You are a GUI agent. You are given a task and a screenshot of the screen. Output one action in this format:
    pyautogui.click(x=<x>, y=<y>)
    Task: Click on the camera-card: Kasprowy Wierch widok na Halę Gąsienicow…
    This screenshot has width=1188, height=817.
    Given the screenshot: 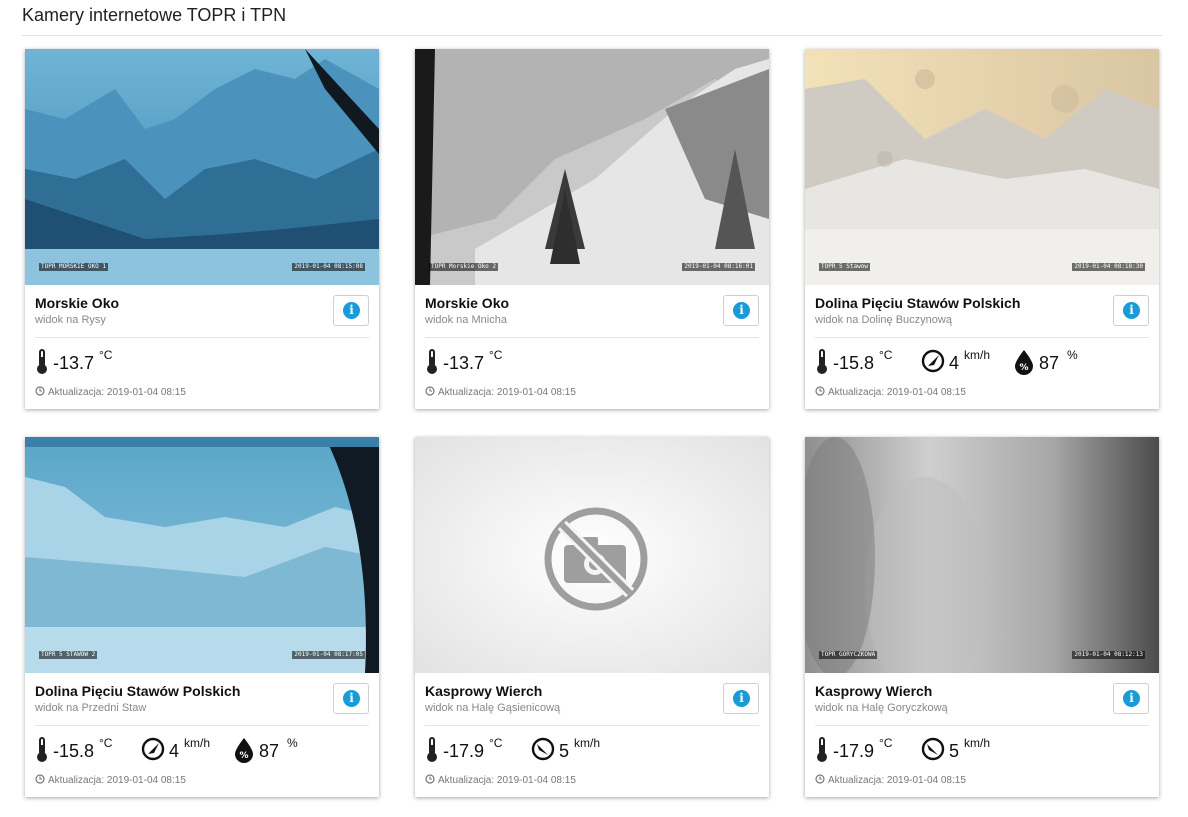 What is the action you would take?
    pyautogui.click(x=592, y=617)
    